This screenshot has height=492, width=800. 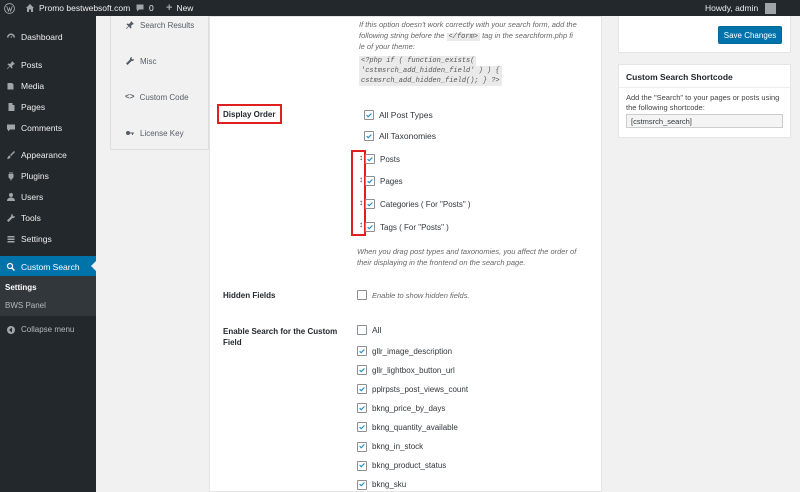 I want to click on custom-field-checkbox: bkng_product_status, so click(x=401, y=465).